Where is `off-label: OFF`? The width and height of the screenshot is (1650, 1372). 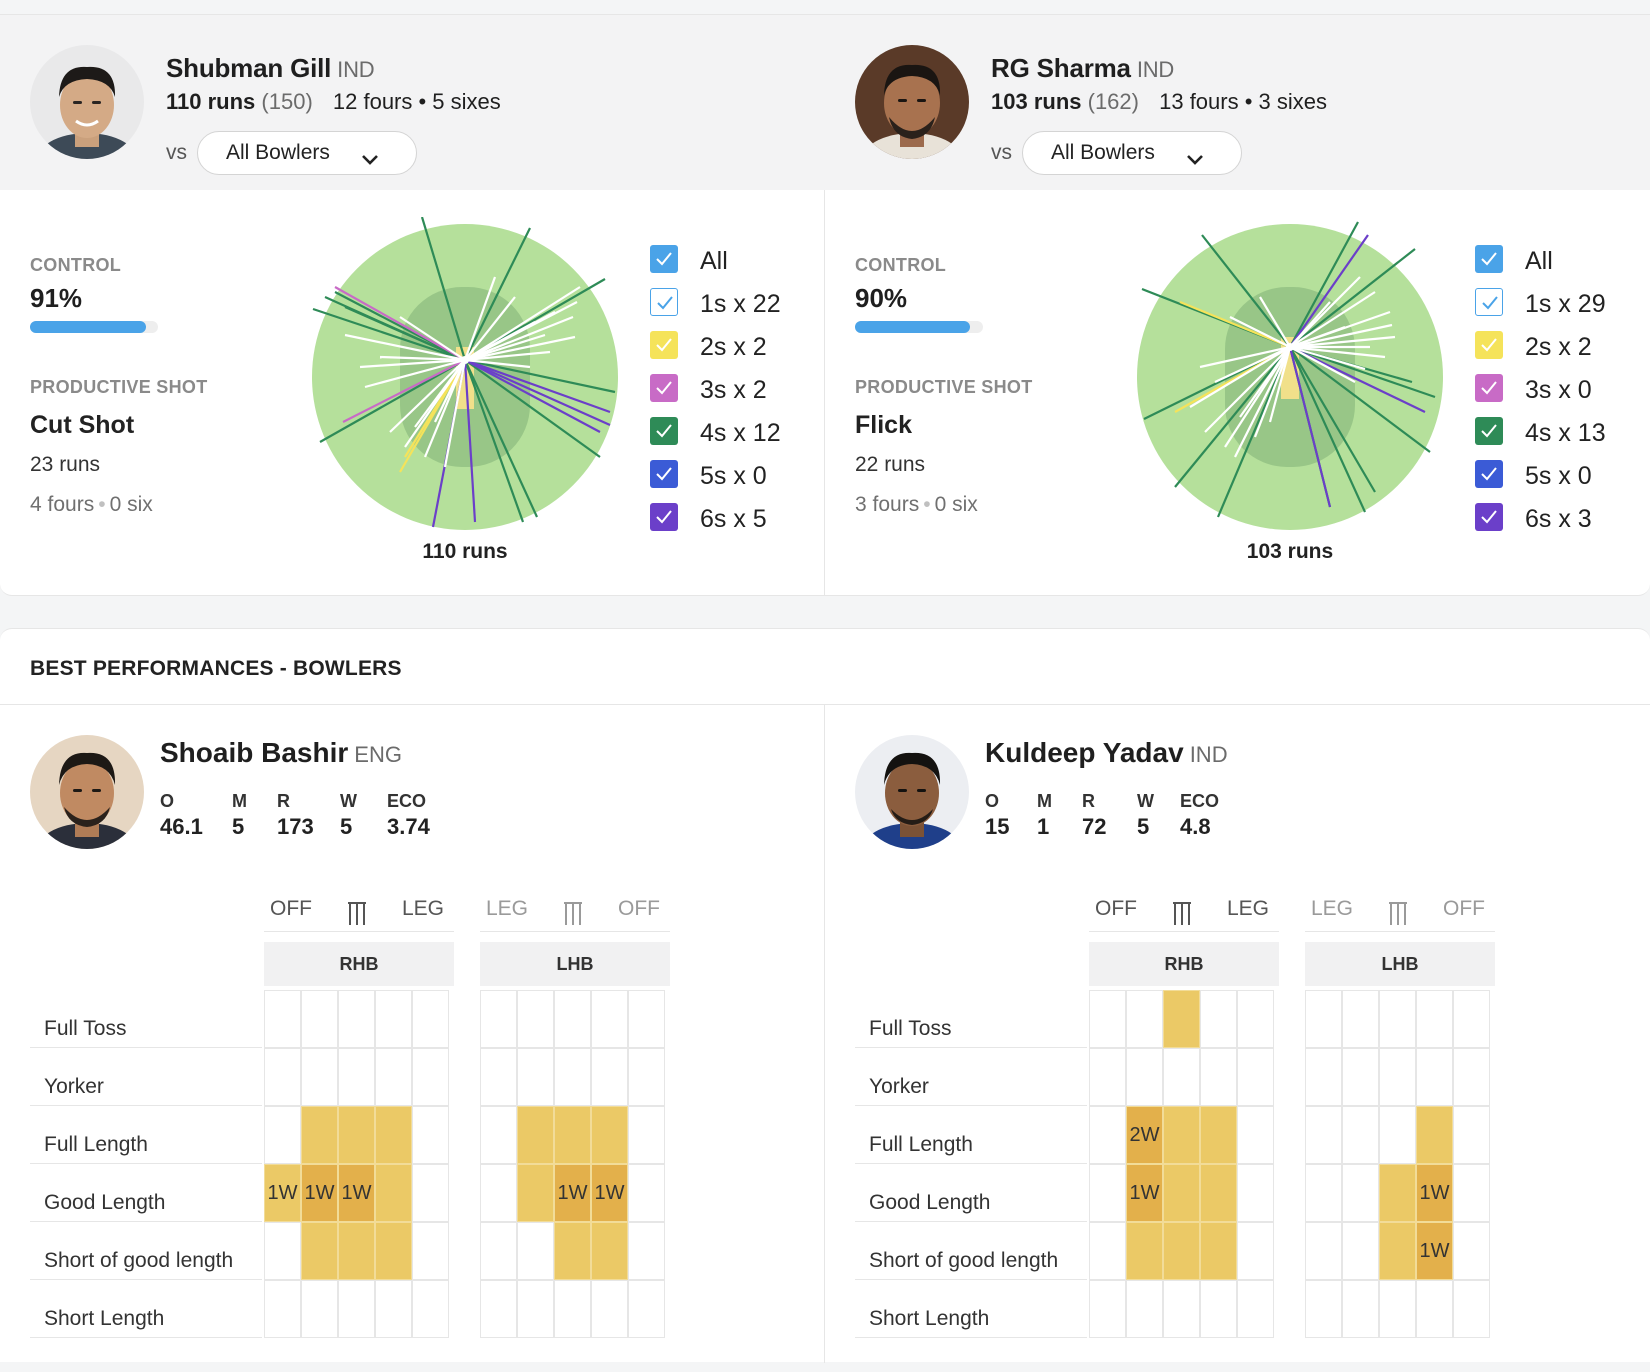
off-label: OFF is located at coordinates (1116, 908).